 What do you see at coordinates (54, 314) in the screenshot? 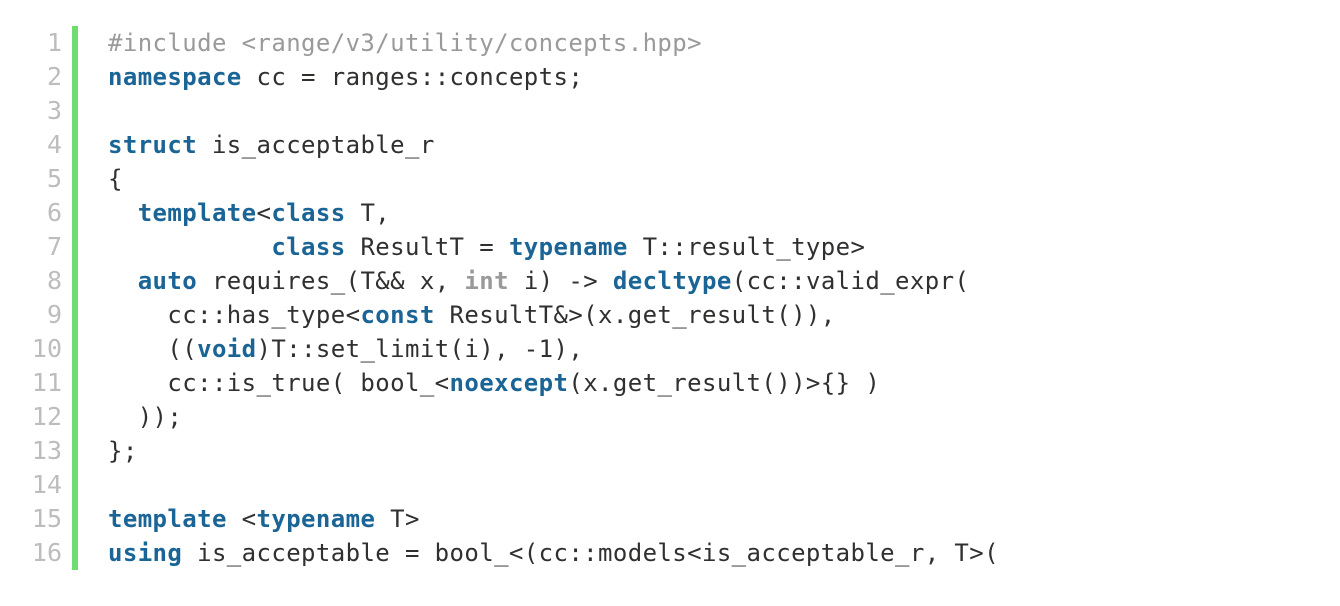
I see `line-number: 9` at bounding box center [54, 314].